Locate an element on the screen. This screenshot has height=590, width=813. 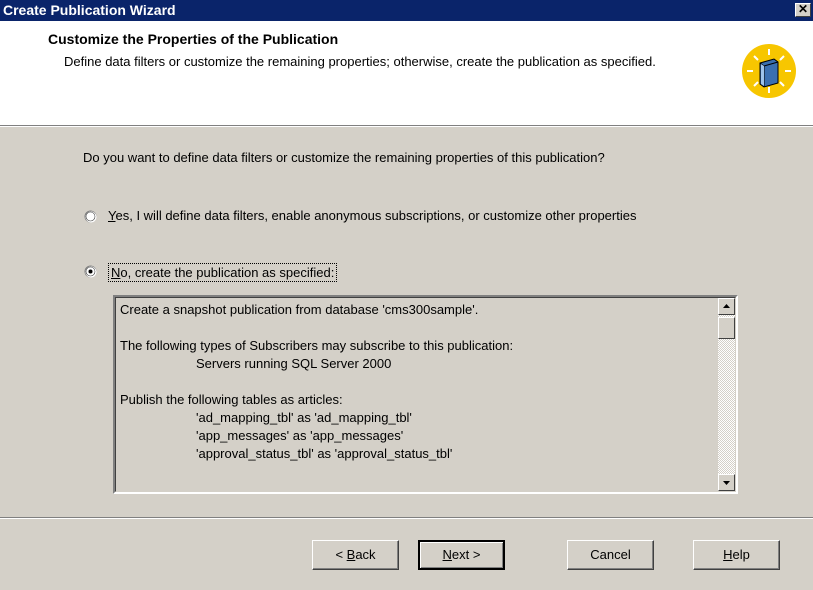
option-create-label: No, create the publication as specified: is located at coordinates (223, 272).